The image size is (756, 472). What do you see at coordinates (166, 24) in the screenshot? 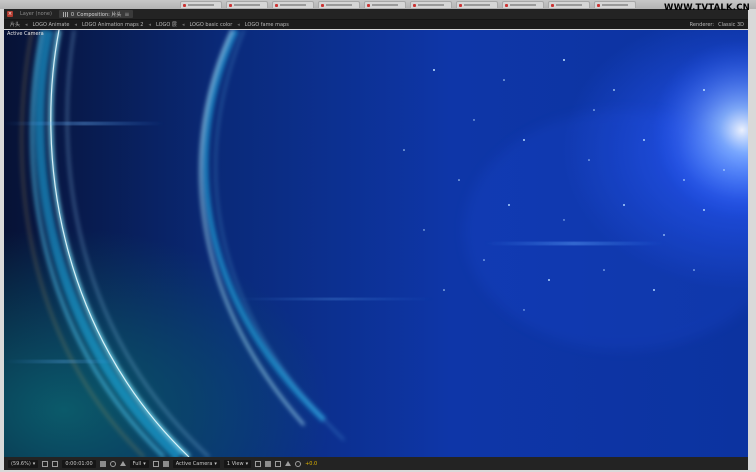
I see `flow-item: LOGO 层` at bounding box center [166, 24].